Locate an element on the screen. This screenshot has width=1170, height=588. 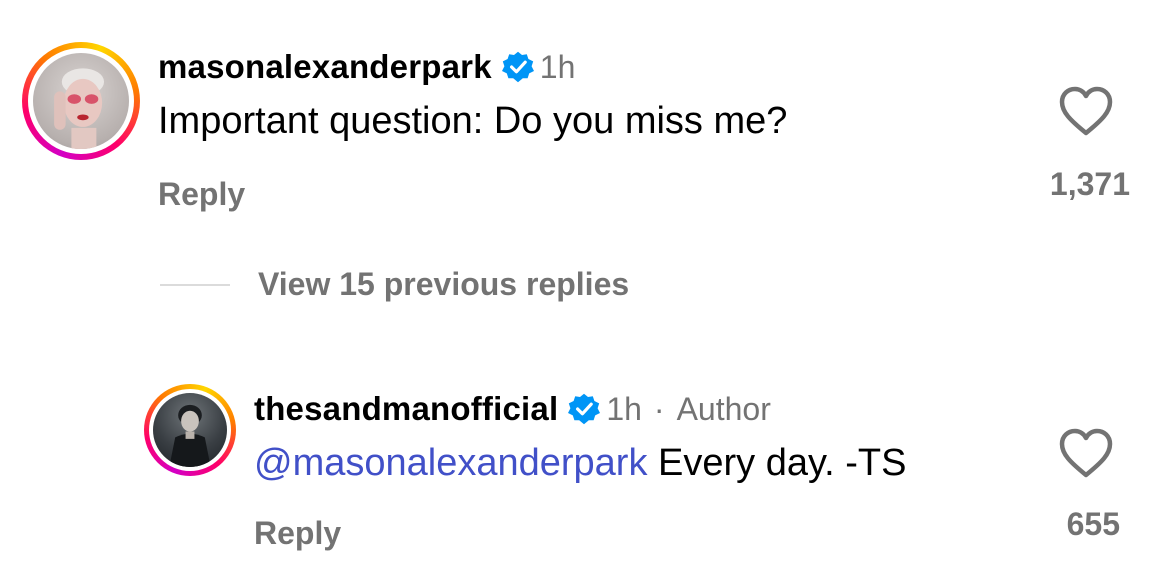
like-count: 655 is located at coordinates (1093, 524).